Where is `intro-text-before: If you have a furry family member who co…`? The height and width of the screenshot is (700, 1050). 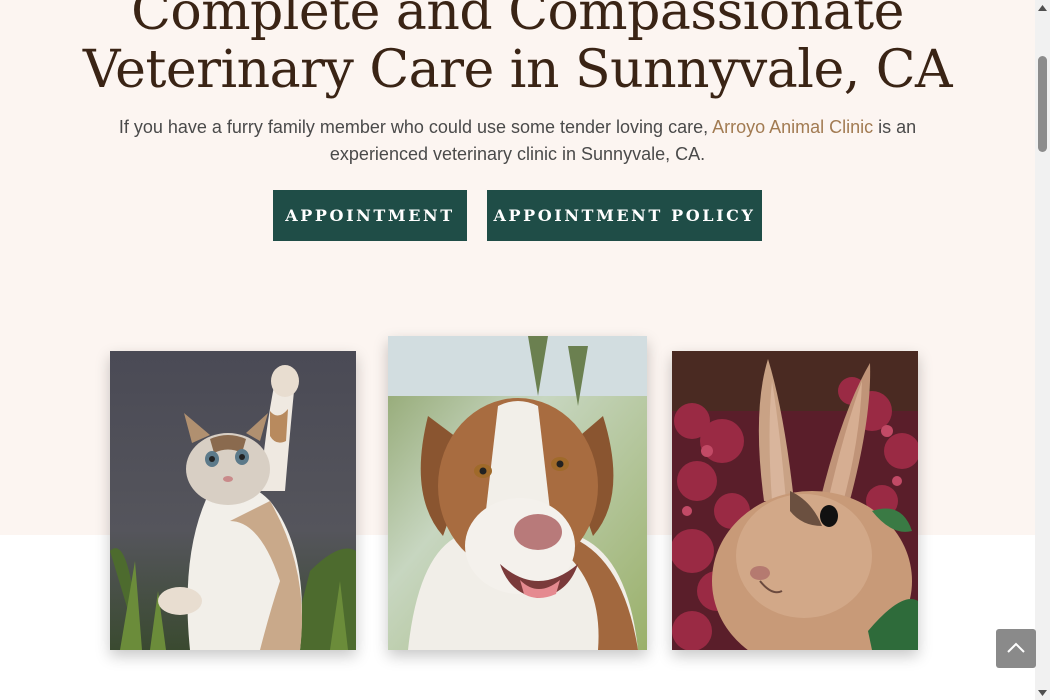
intro-text-before: If you have a furry family member who co… is located at coordinates (415, 127).